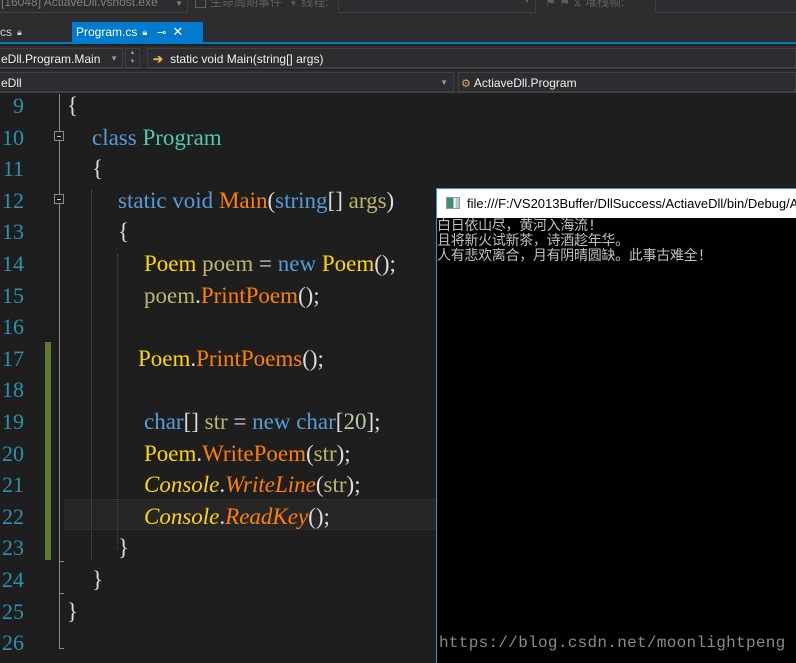  I want to click on member-signature-label: static void Main(string[] args), so click(247, 59).